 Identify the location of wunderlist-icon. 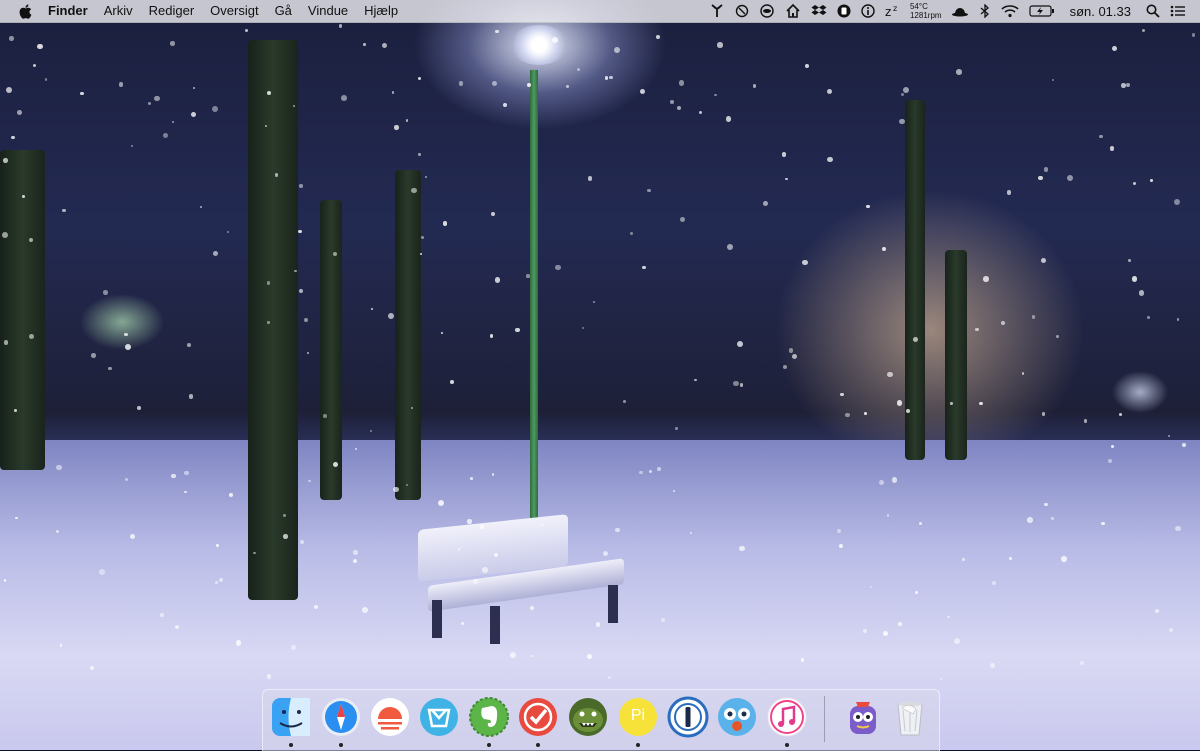
(538, 717).